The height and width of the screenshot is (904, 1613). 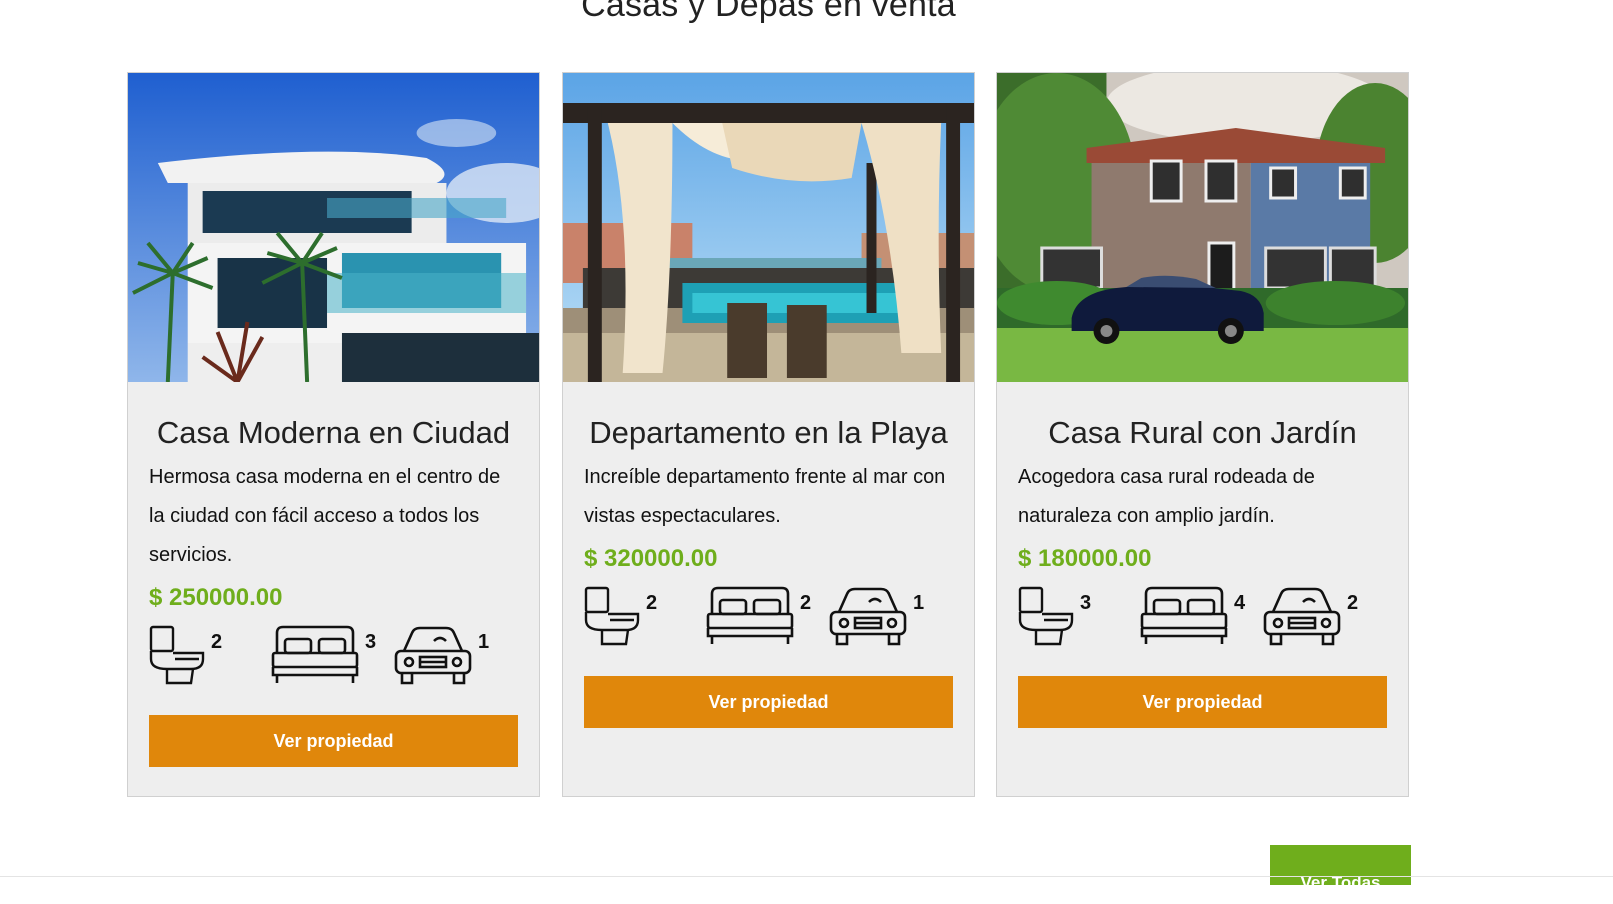 What do you see at coordinates (216, 597) in the screenshot?
I see `property-price: $ 250000.00` at bounding box center [216, 597].